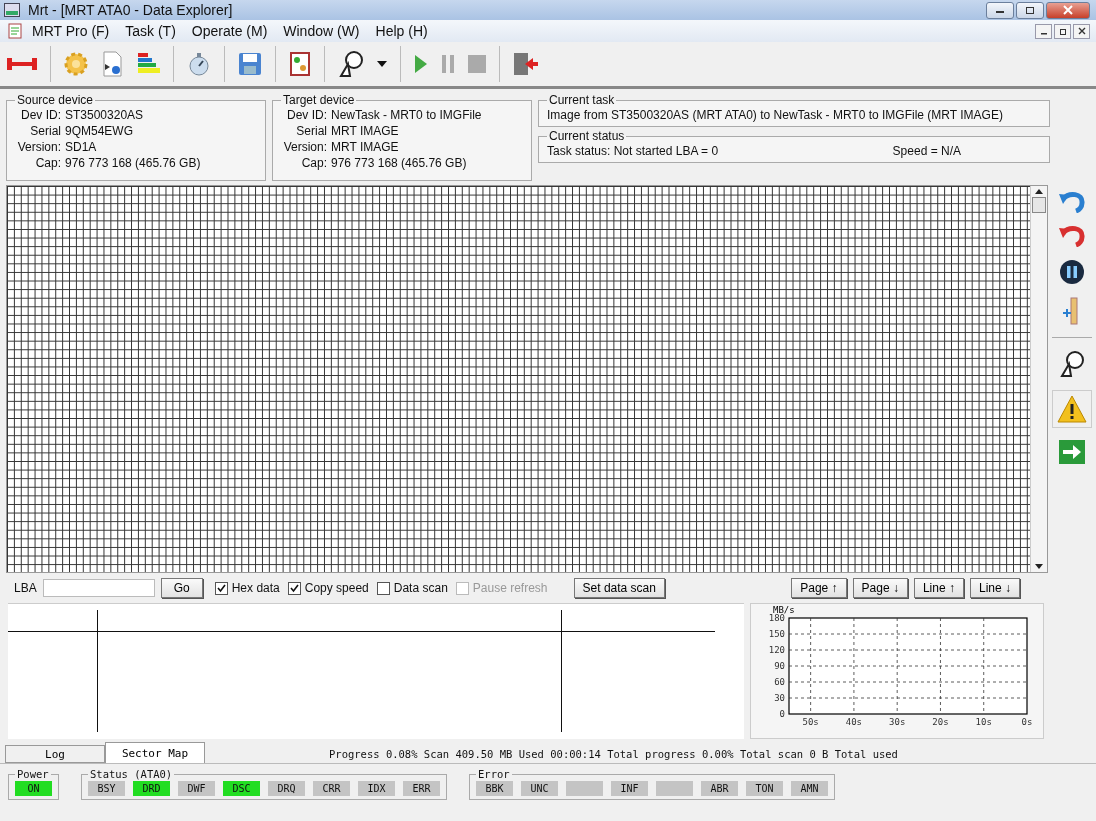 Image resolution: width=1096 pixels, height=821 pixels. Describe the element at coordinates (819, 588) in the screenshot. I see `navigation-button: Page ↑` at that location.